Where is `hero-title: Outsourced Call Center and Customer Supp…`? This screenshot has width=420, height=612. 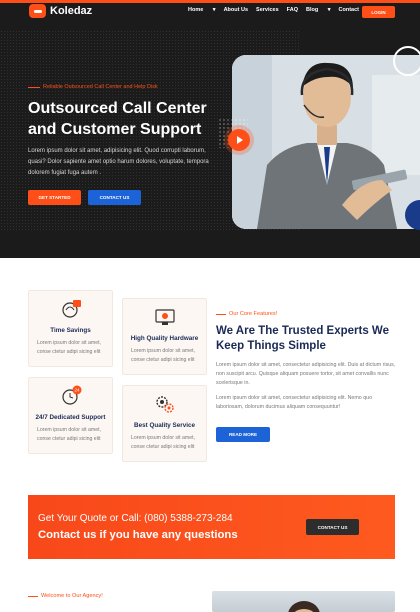 hero-title: Outsourced Call Center and Customer Supp… is located at coordinates (128, 119).